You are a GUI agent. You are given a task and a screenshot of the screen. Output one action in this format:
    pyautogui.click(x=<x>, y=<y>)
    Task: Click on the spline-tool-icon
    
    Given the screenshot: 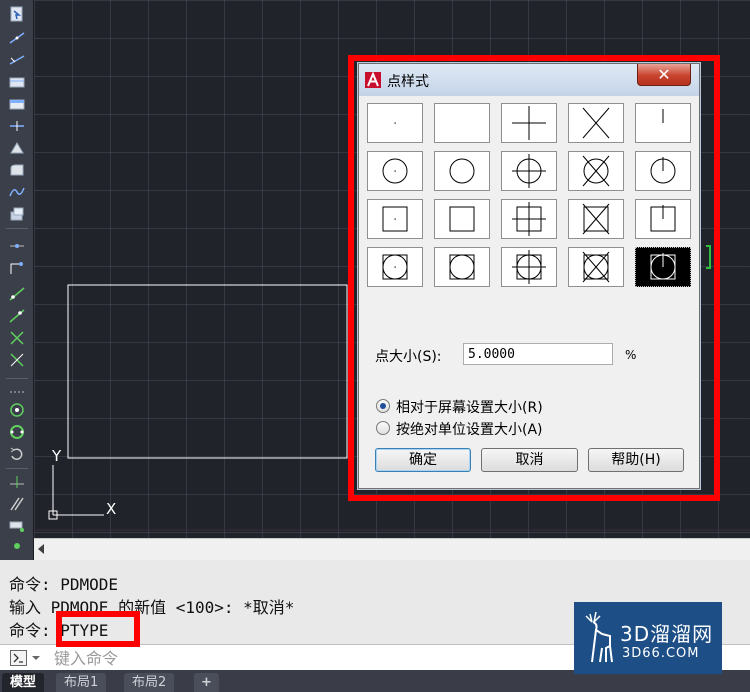 What is the action you would take?
    pyautogui.click(x=17, y=192)
    